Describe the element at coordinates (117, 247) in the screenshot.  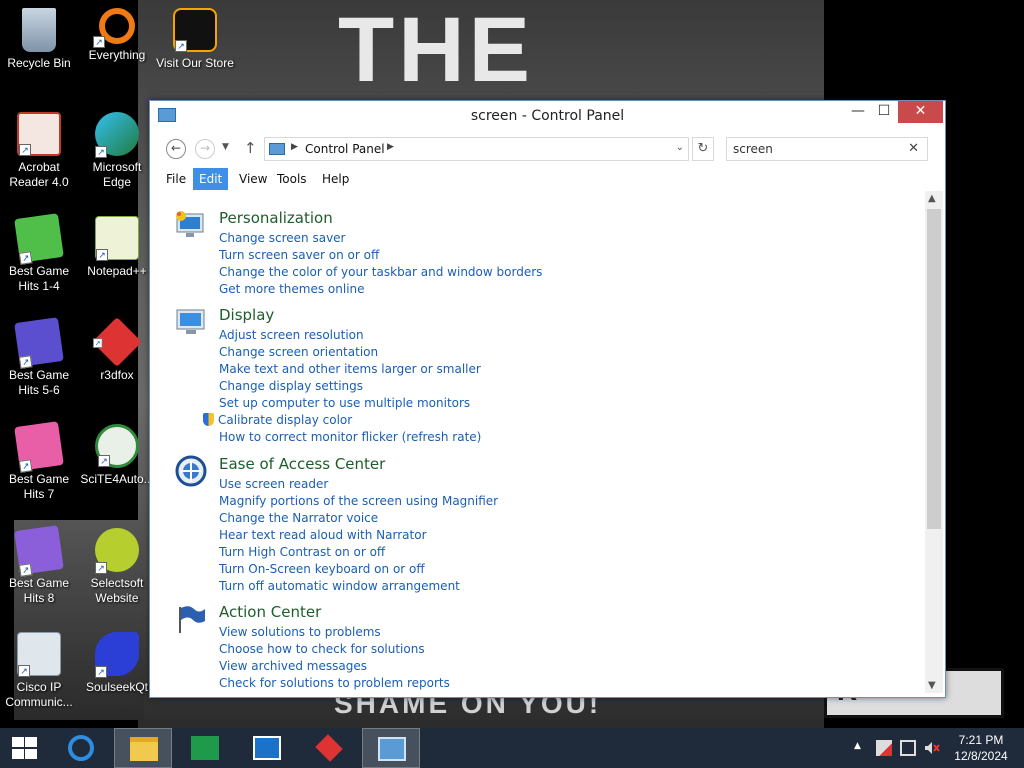
I see `desktop-icon-notepad-plus-plus: ↗ Notepad++` at that location.